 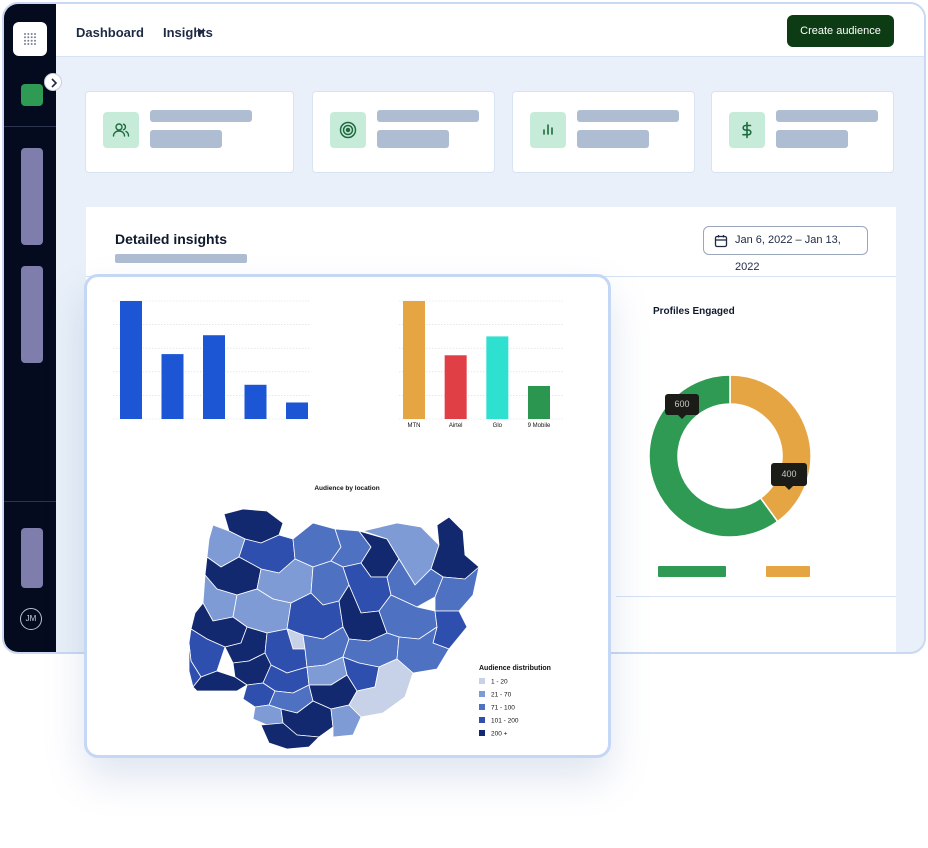 What do you see at coordinates (110, 32) in the screenshot?
I see `breadcrumb-dashboard: Dashboard` at bounding box center [110, 32].